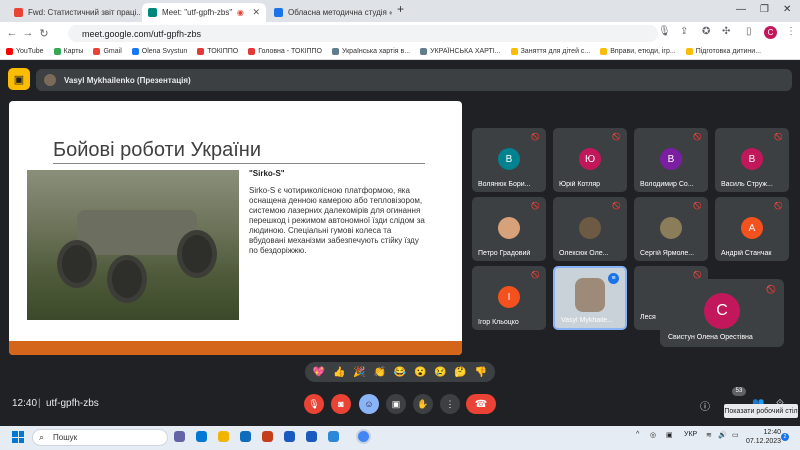 Image resolution: width=800 pixels, height=450 pixels. I want to click on participant-tile: 🚫 Петро Градовий, so click(509, 229).